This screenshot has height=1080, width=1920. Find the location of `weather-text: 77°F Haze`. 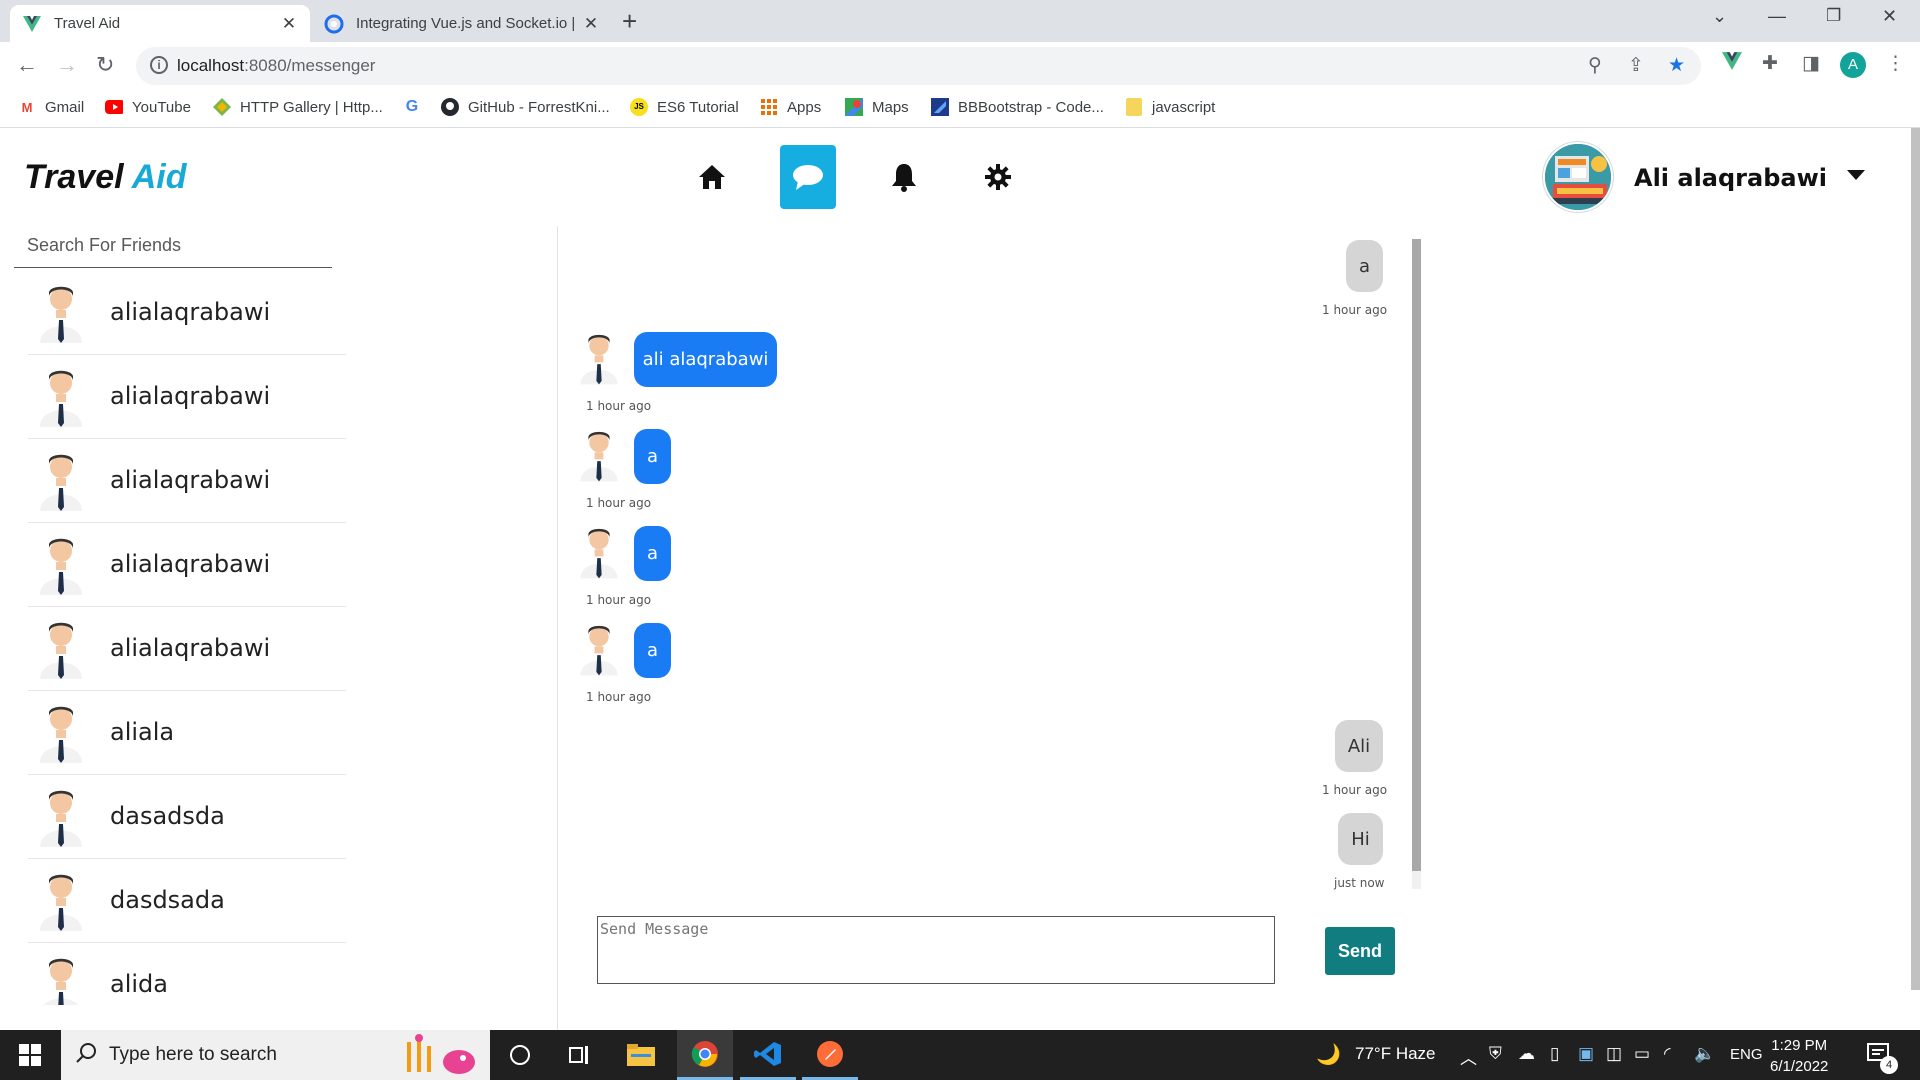

weather-text: 77°F Haze is located at coordinates (1395, 1054).